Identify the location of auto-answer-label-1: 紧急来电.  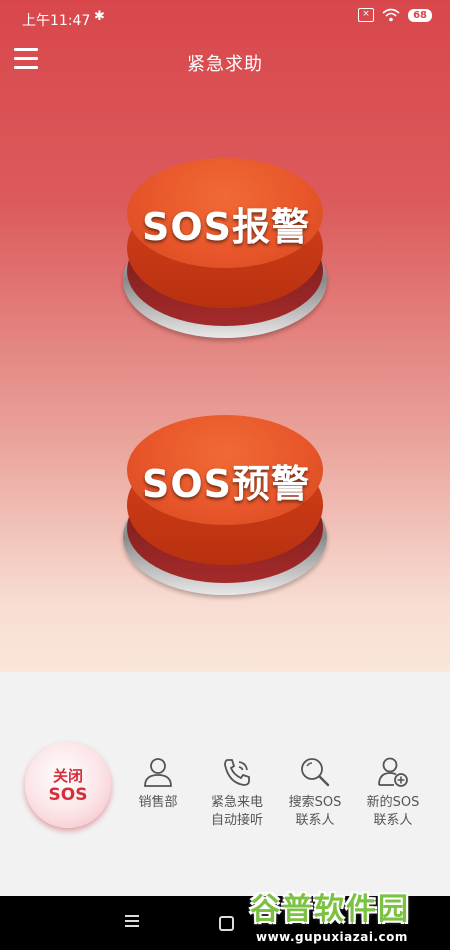
(236, 802).